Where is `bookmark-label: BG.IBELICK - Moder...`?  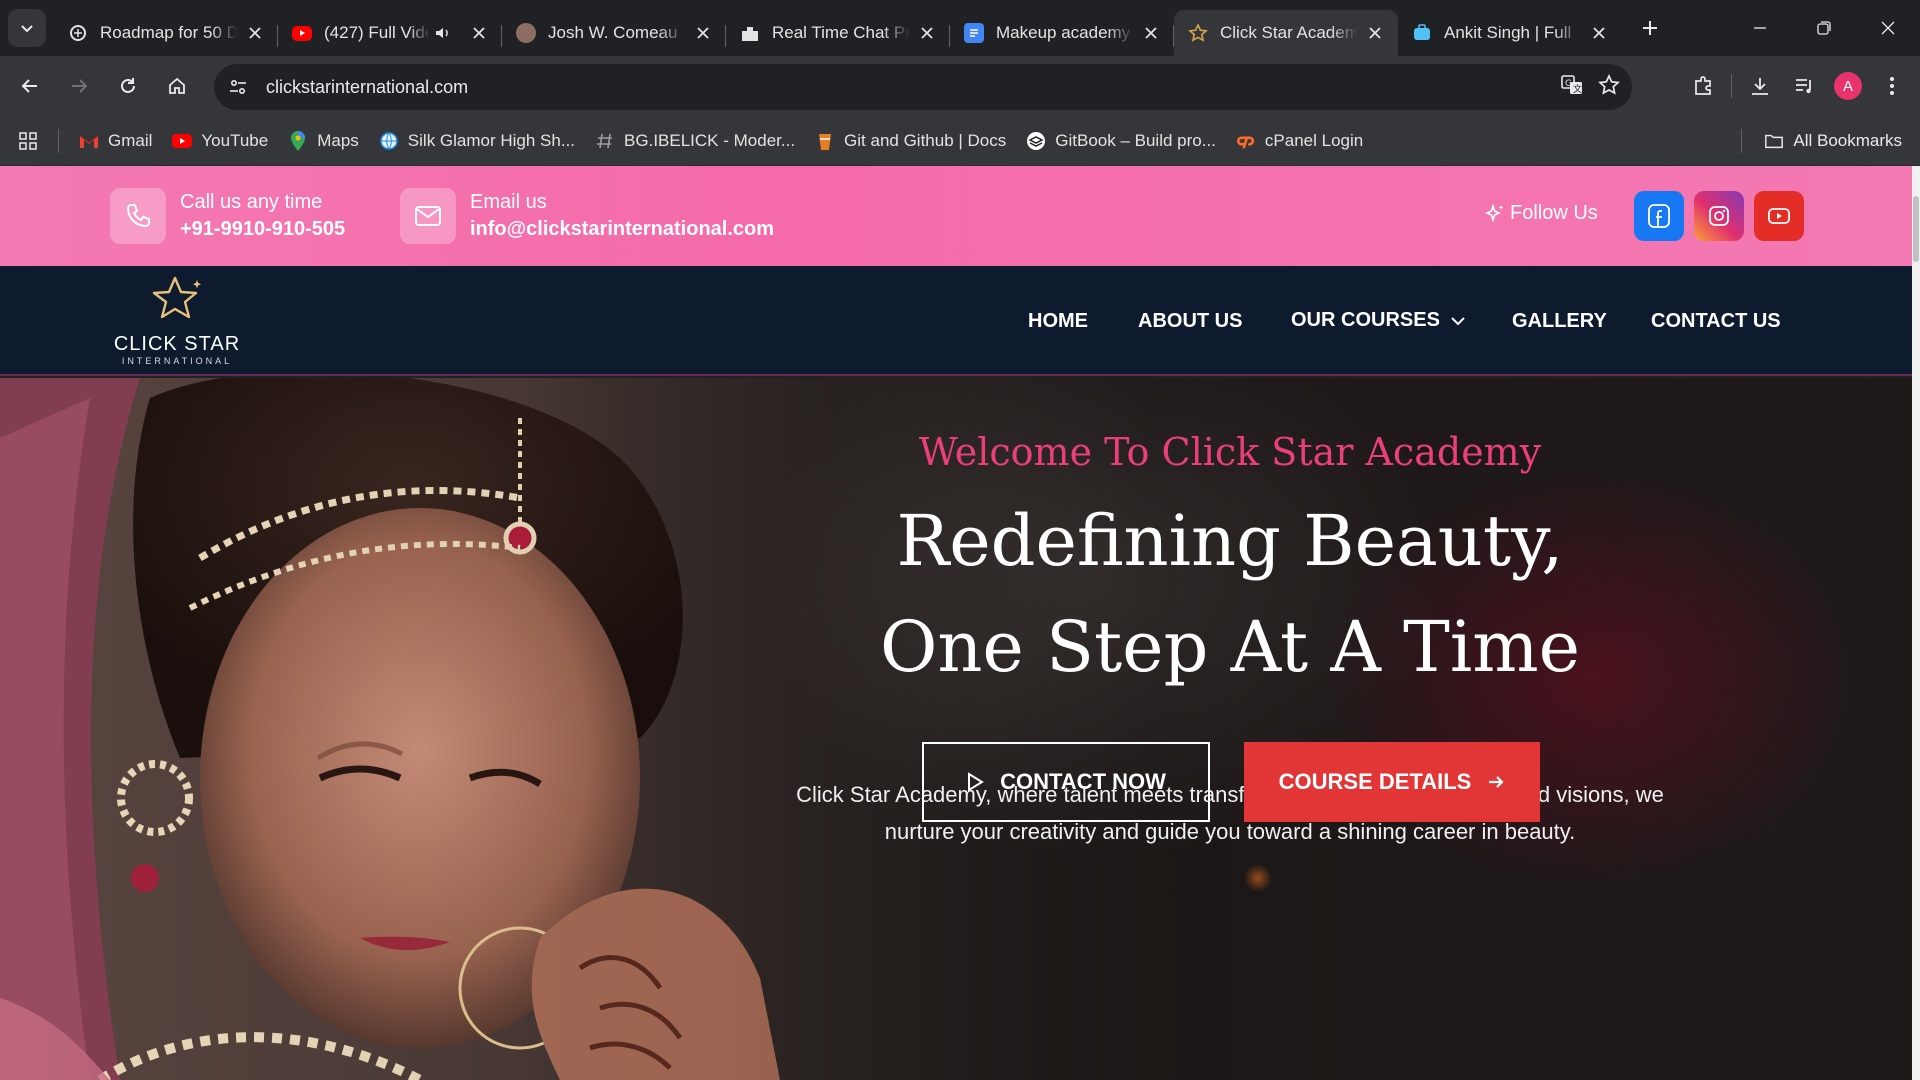
bookmark-label: BG.IBELICK - Moder... is located at coordinates (710, 140).